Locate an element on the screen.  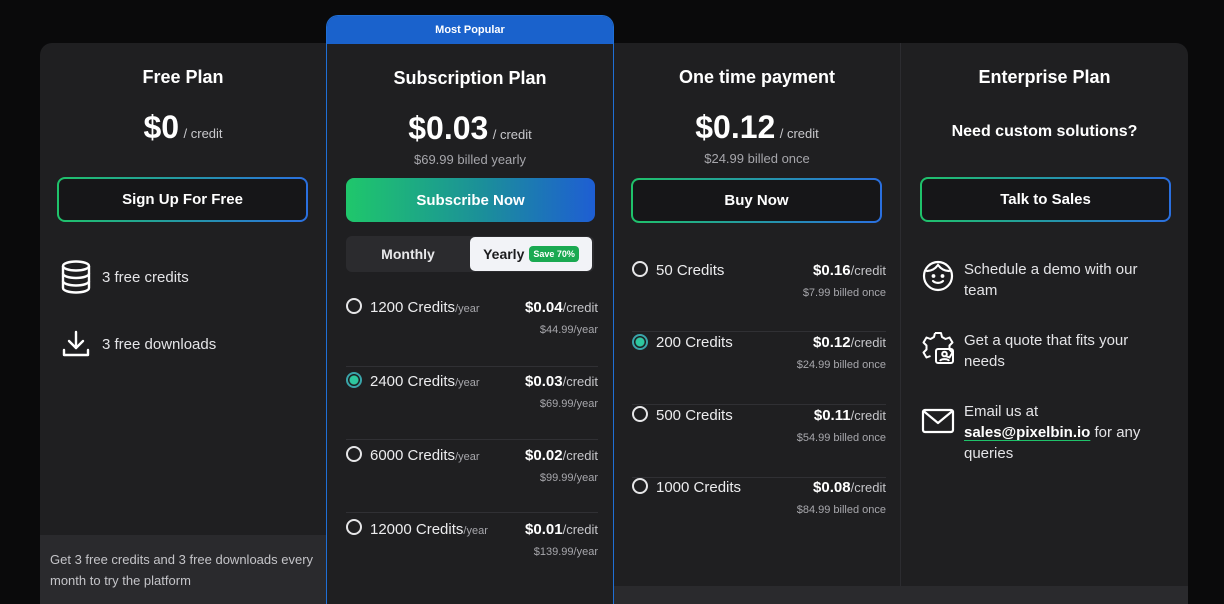
enterprise-feature: Get a quote that fits your needs is located at coordinates (1046, 355).